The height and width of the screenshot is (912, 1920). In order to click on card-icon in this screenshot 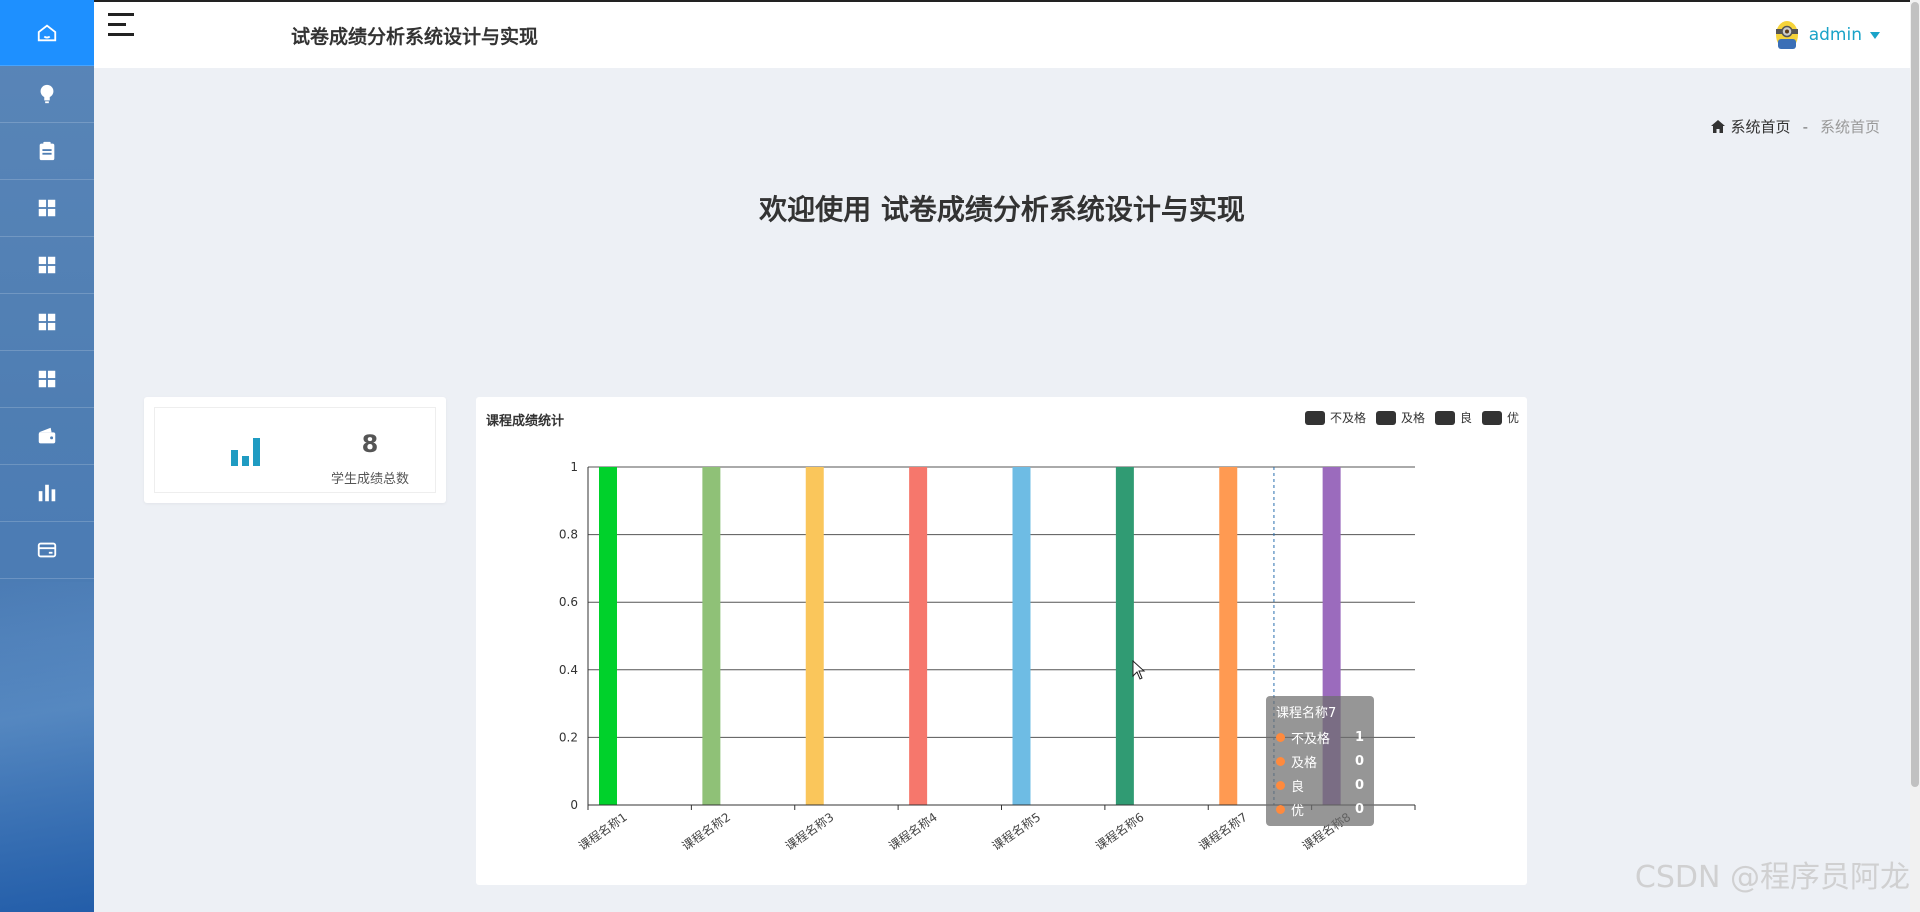, I will do `click(47, 550)`.